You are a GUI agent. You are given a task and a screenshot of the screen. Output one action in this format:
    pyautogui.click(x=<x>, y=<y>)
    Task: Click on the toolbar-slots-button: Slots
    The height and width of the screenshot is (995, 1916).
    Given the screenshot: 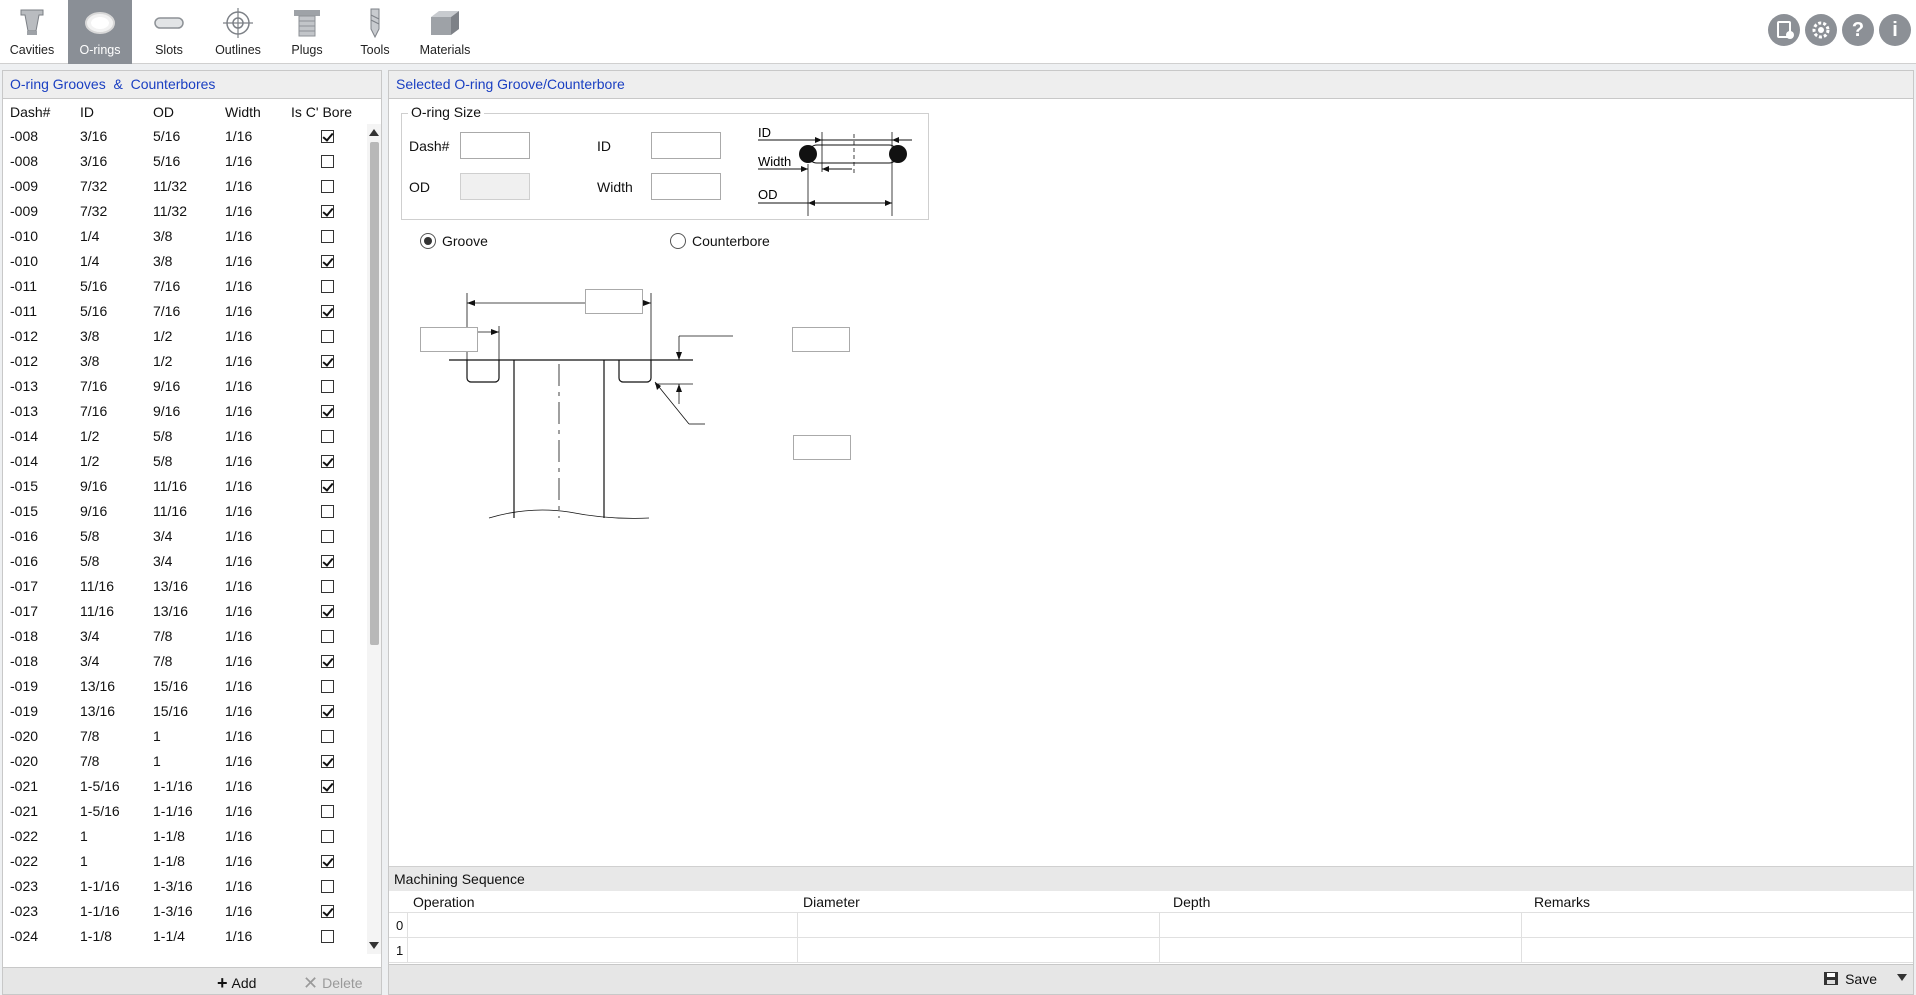 What is the action you would take?
    pyautogui.click(x=169, y=32)
    